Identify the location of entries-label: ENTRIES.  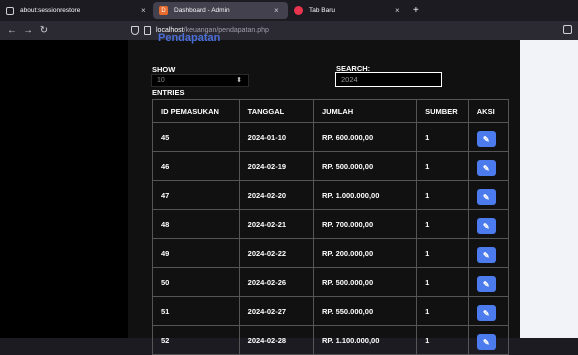
(168, 92).